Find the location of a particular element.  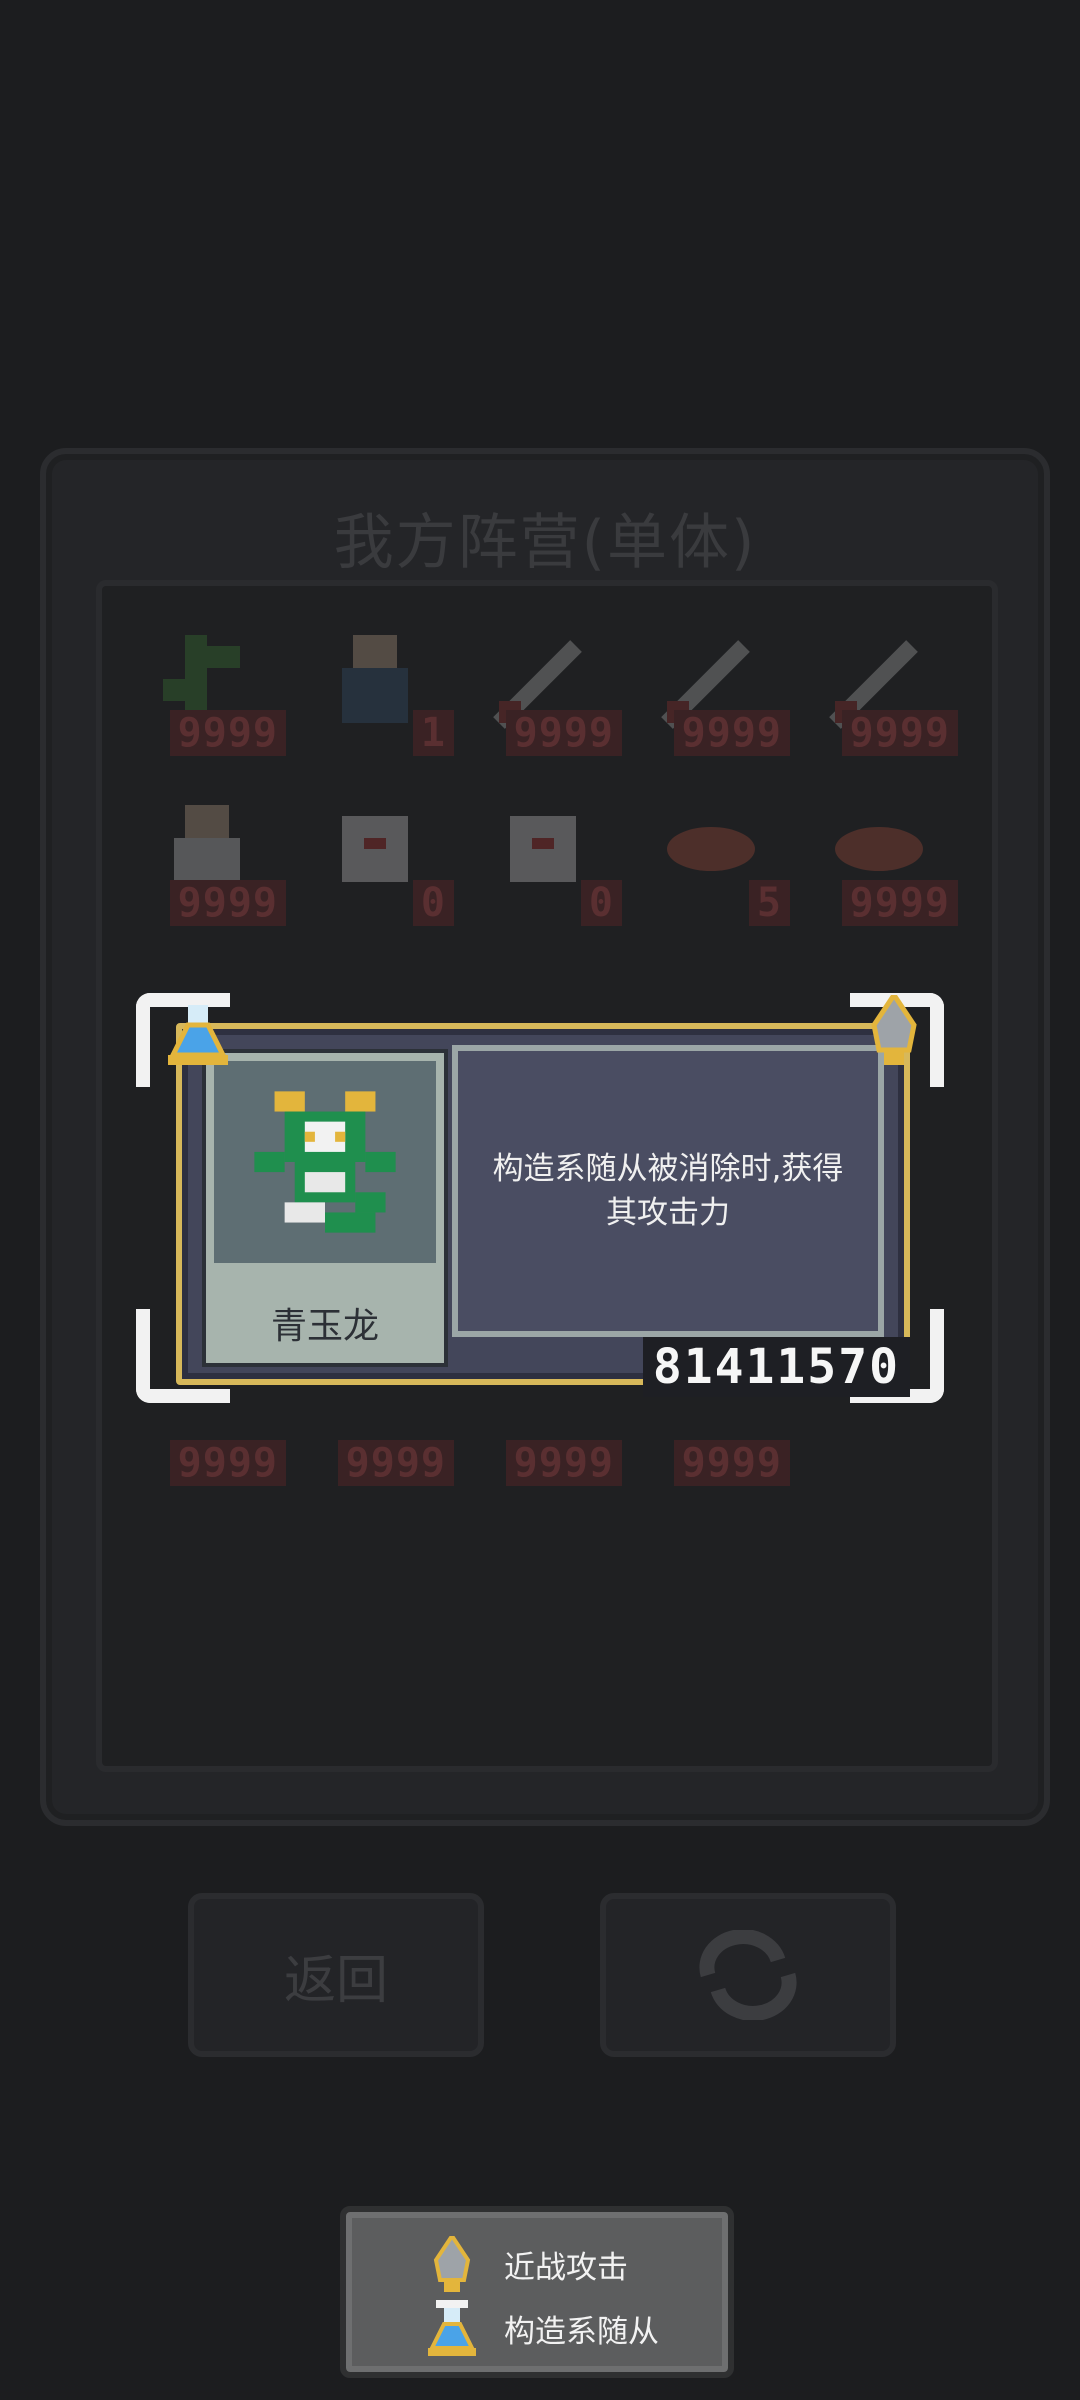

unit-slot: 5 is located at coordinates (715, 857).